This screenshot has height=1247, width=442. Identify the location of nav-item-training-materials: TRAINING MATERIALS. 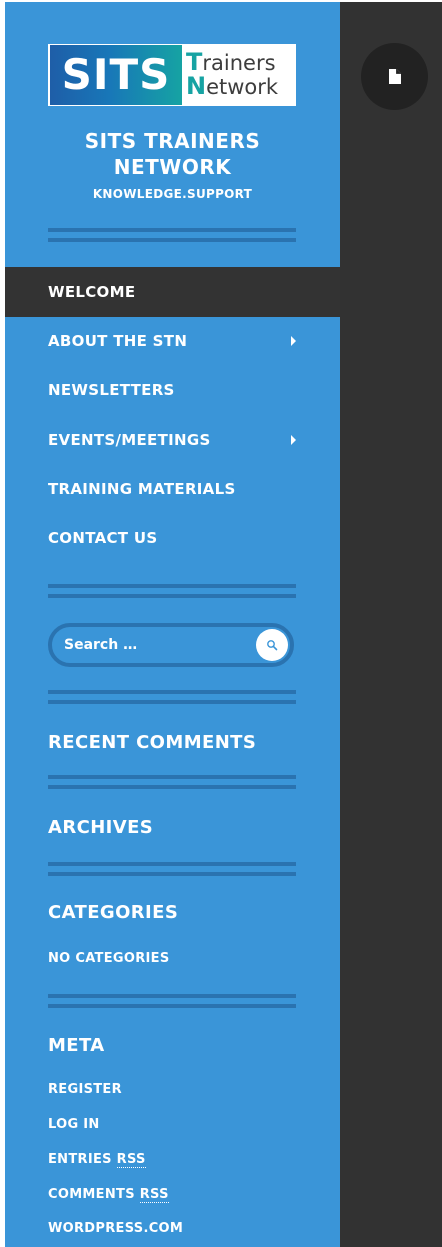
(172, 489).